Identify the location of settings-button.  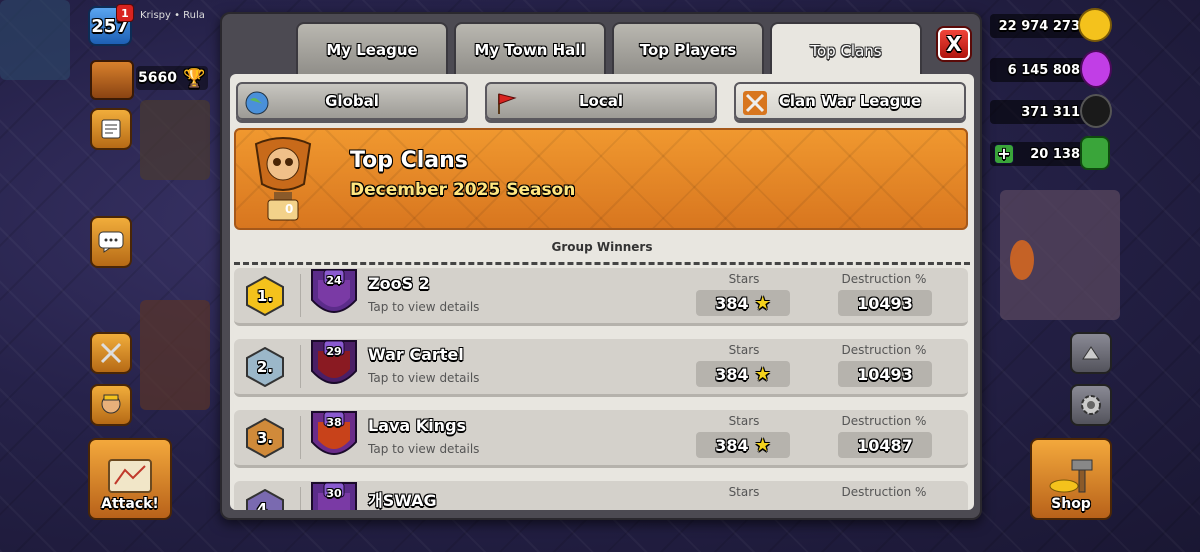
(1091, 405).